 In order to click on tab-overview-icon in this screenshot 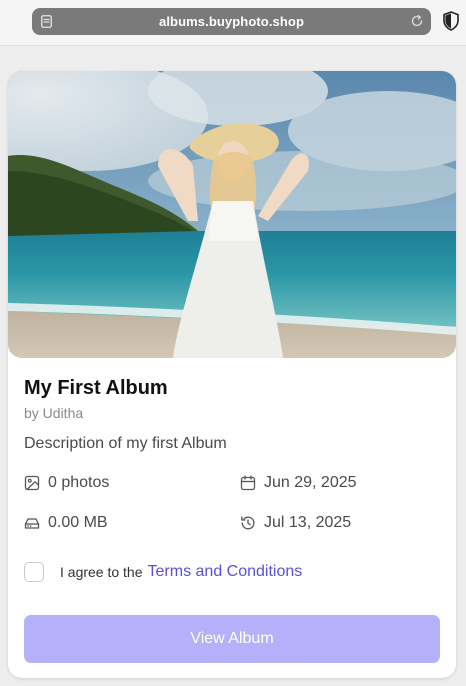, I will do `click(46, 21)`.